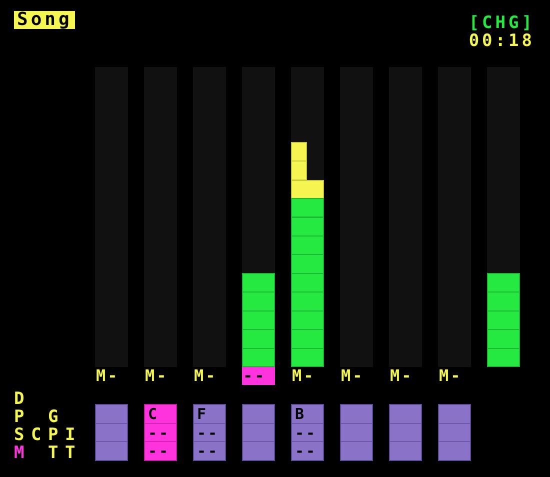 Image resolution: width=550 pixels, height=477 pixels. I want to click on track-pad: C -- --, so click(160, 432).